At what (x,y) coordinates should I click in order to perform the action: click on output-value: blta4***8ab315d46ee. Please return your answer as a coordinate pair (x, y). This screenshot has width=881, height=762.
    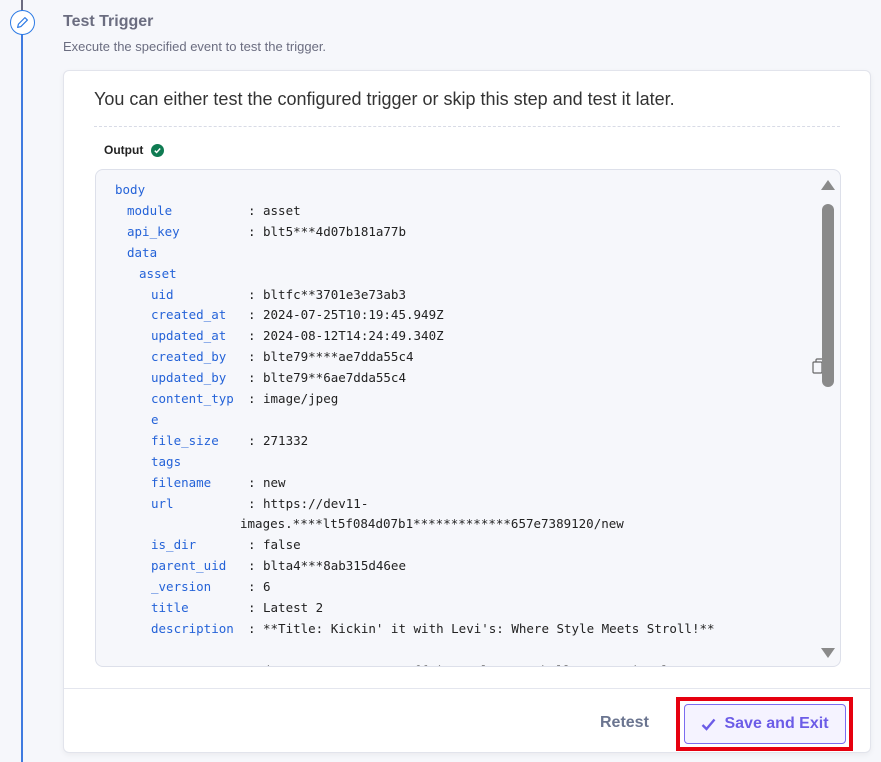
    Looking at the image, I should click on (334, 566).